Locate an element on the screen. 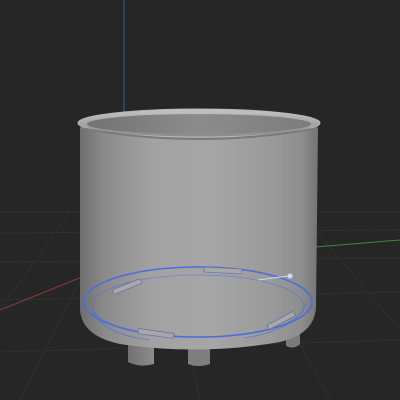 This screenshot has width=400, height=400. bucket-foot-center is located at coordinates (199, 357).